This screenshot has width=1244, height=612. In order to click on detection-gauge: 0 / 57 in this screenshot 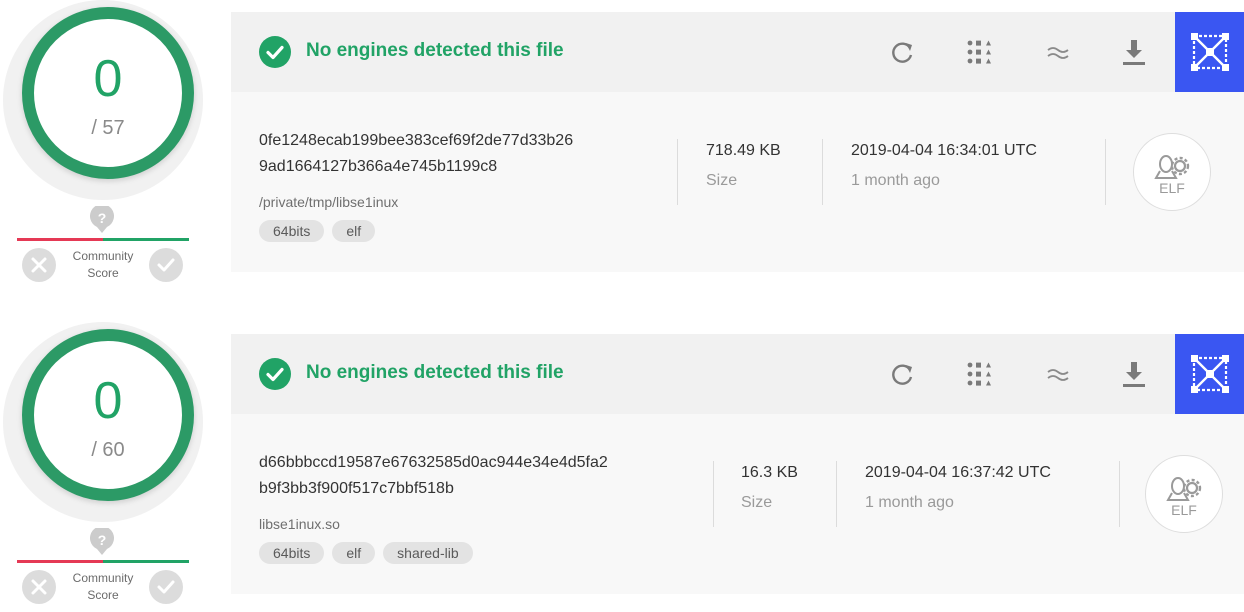, I will do `click(103, 100)`.